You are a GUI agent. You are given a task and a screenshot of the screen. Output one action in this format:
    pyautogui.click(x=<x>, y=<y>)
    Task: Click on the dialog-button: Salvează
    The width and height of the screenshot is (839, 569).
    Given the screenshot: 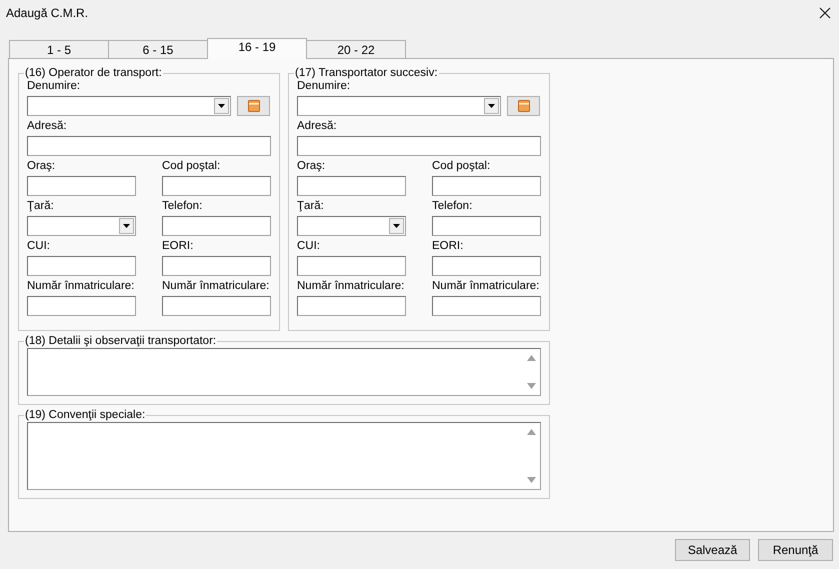 What is the action you would take?
    pyautogui.click(x=712, y=550)
    